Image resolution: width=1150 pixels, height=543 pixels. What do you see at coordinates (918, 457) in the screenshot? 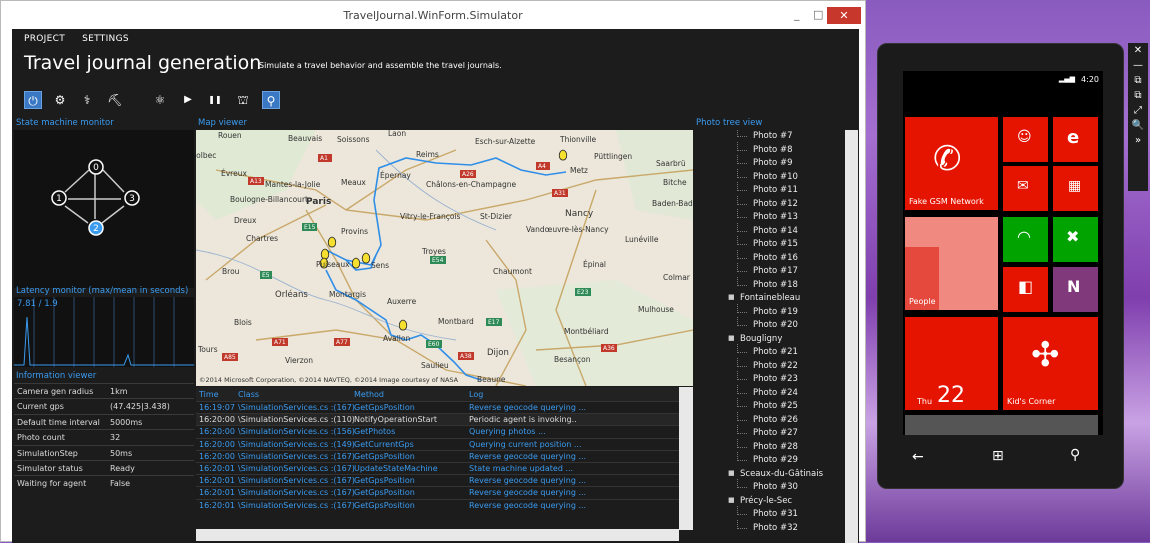
I see `back-icon: ←` at bounding box center [918, 457].